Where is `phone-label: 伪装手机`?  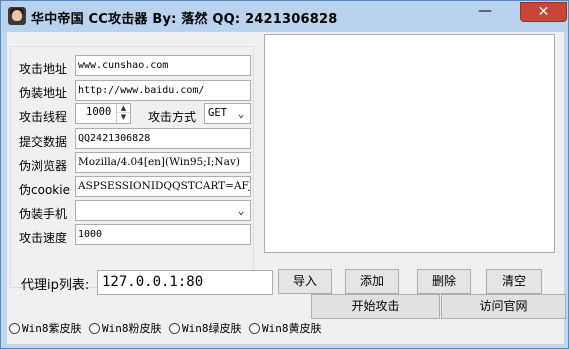
phone-label: 伪装手机 is located at coordinates (43, 214).